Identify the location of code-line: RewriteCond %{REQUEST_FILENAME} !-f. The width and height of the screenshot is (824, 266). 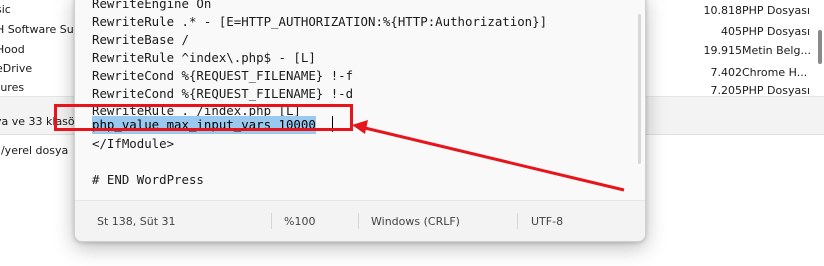
(223, 75).